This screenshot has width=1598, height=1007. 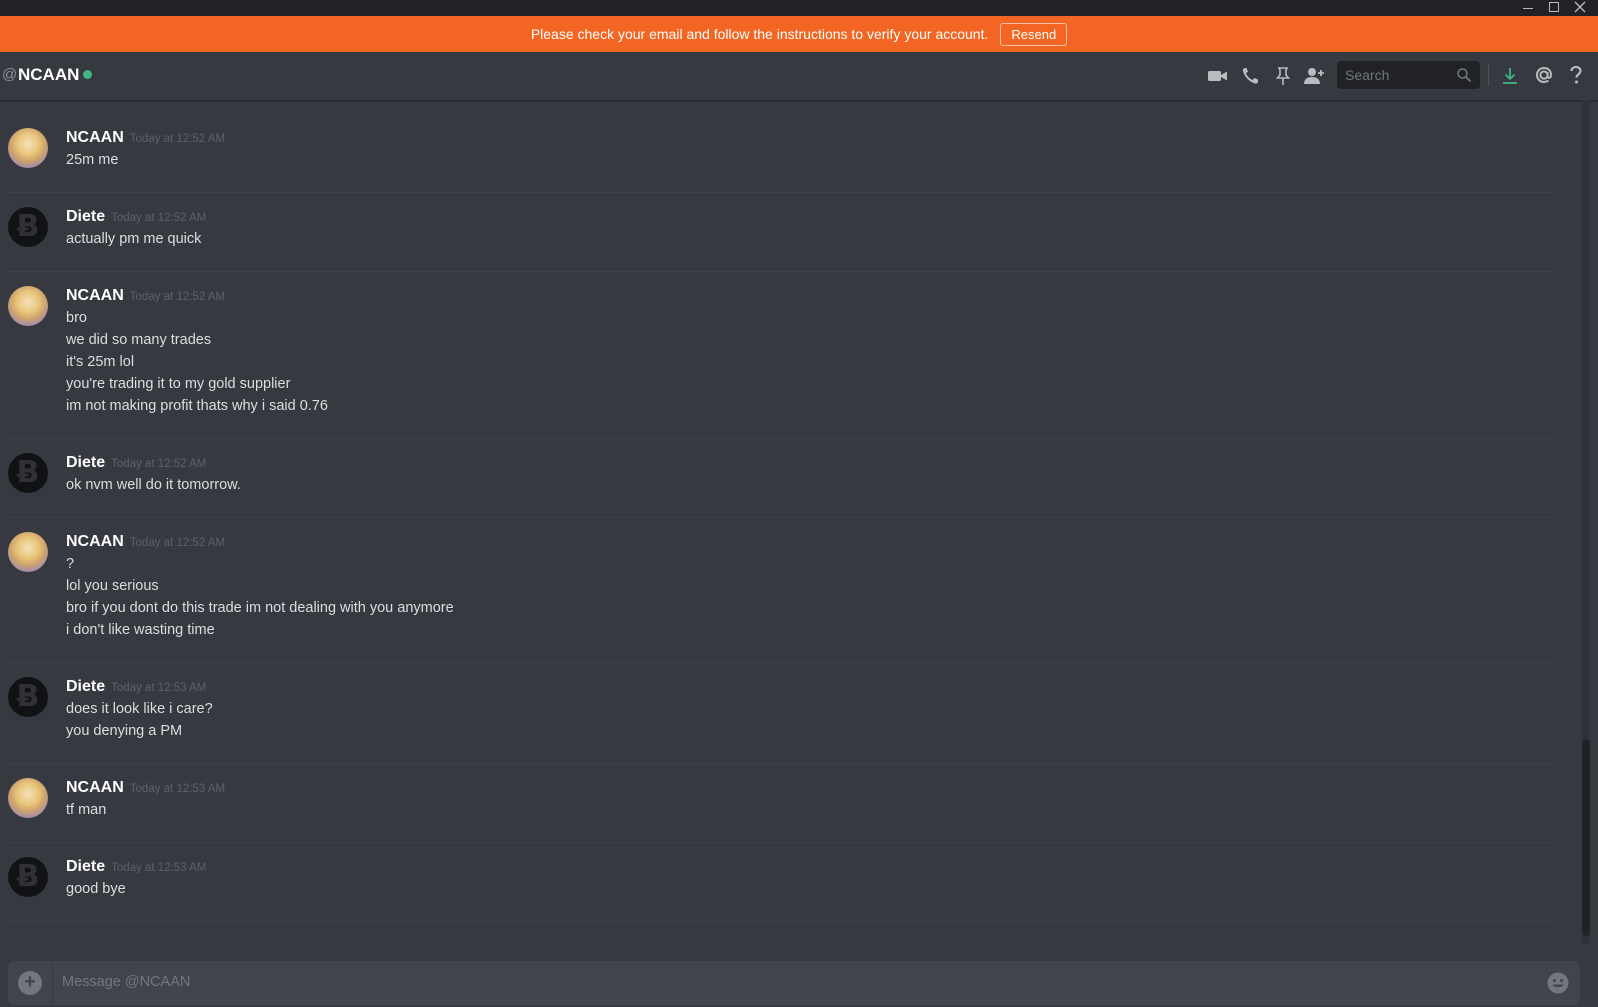 What do you see at coordinates (112, 586) in the screenshot?
I see `message-text: lol you serious` at bounding box center [112, 586].